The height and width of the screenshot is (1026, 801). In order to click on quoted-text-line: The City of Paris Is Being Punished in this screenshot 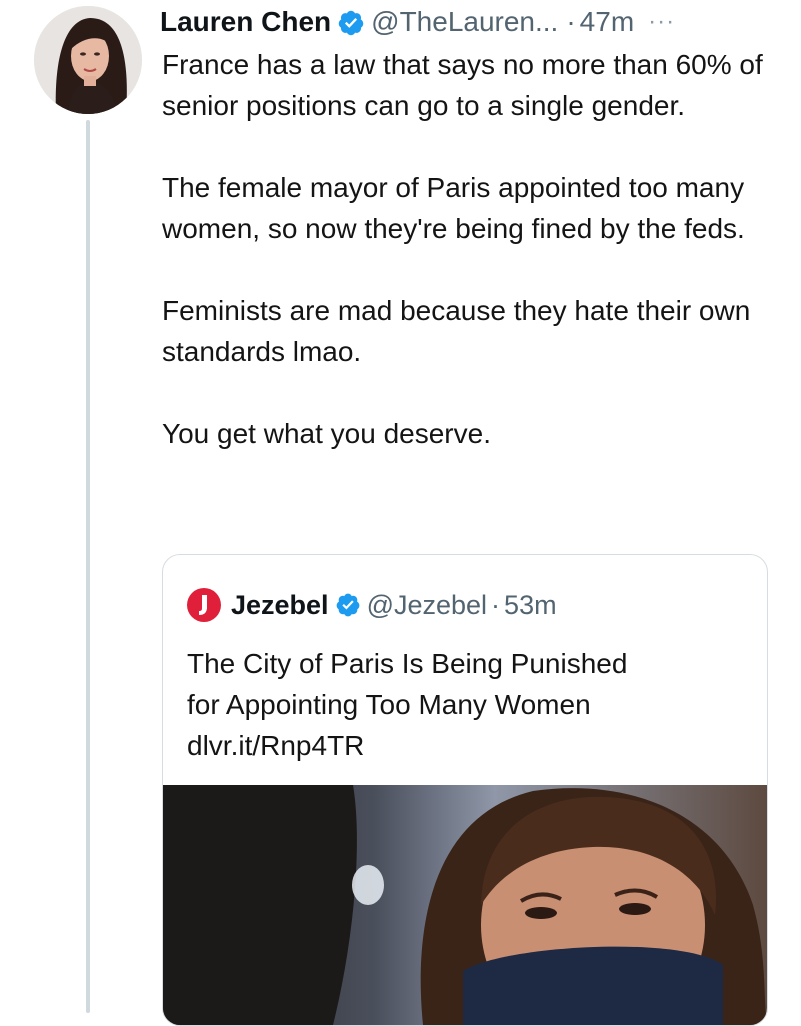, I will do `click(407, 663)`.